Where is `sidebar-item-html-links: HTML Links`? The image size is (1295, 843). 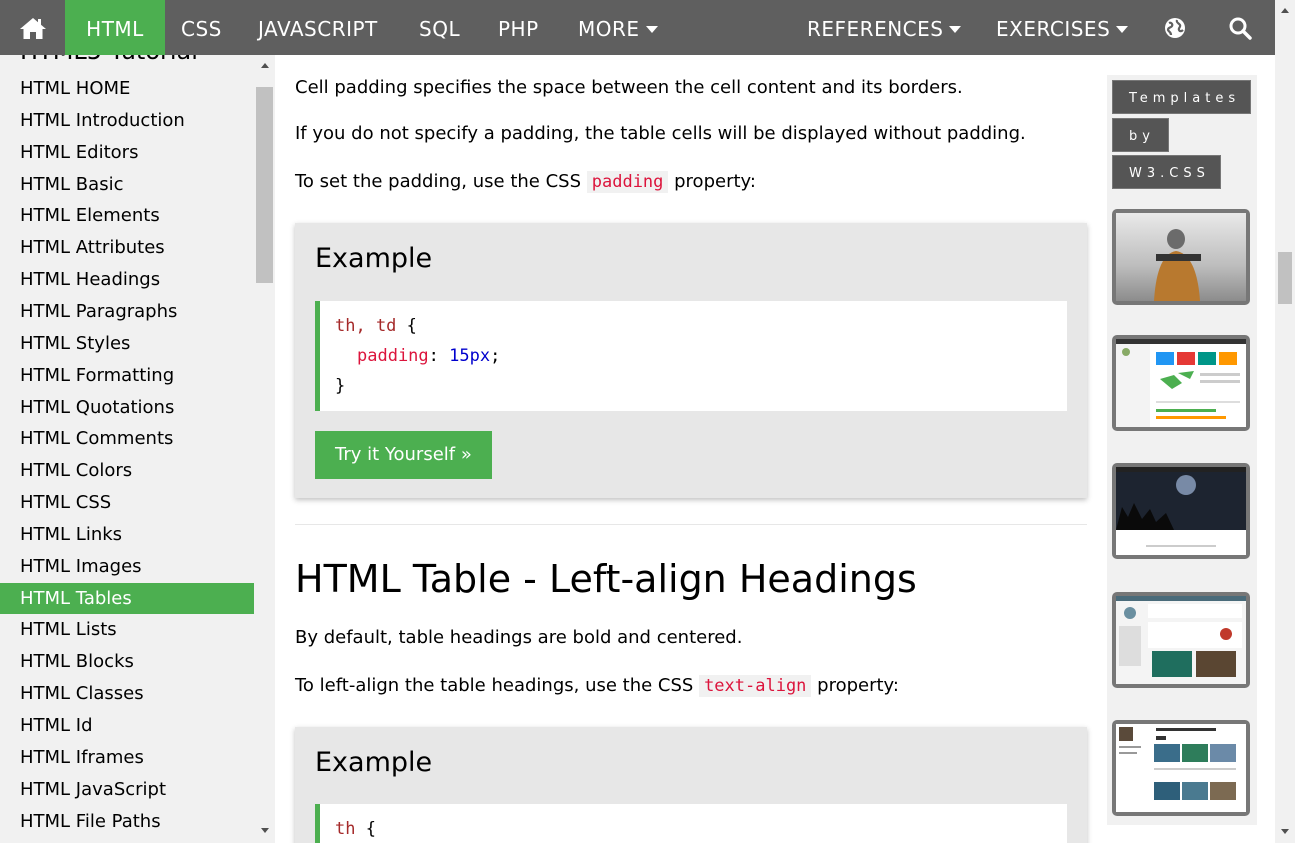
sidebar-item-html-links: HTML Links is located at coordinates (127, 534).